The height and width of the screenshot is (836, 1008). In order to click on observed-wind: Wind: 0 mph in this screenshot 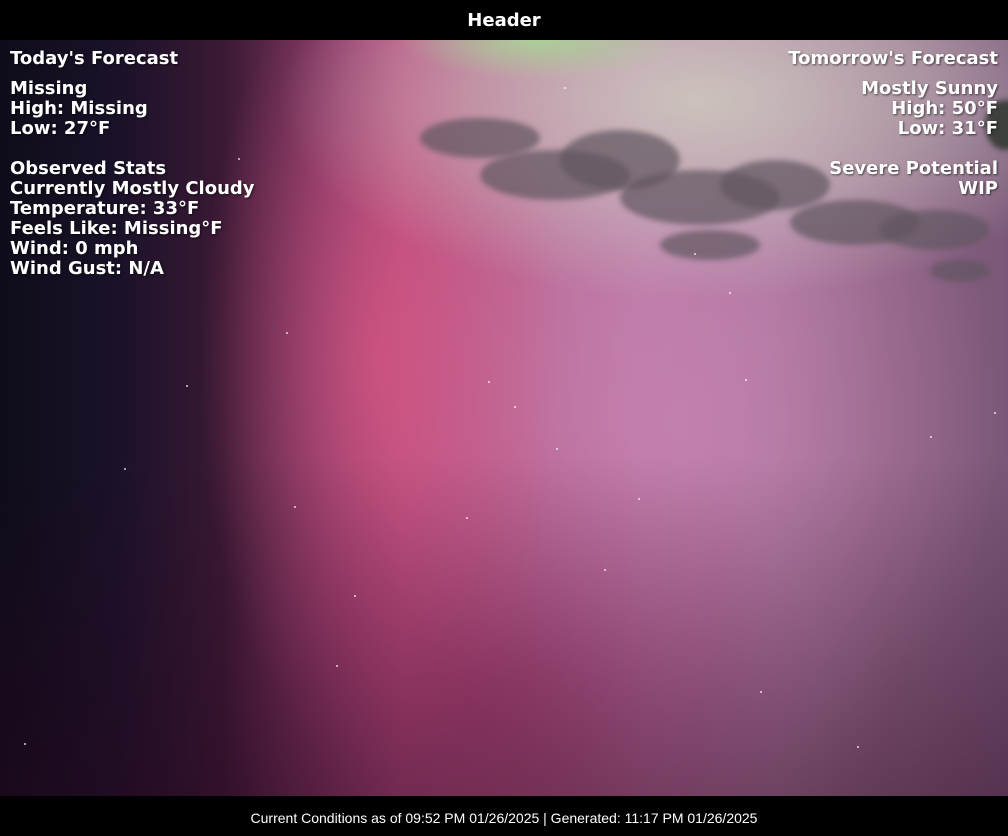, I will do `click(74, 248)`.